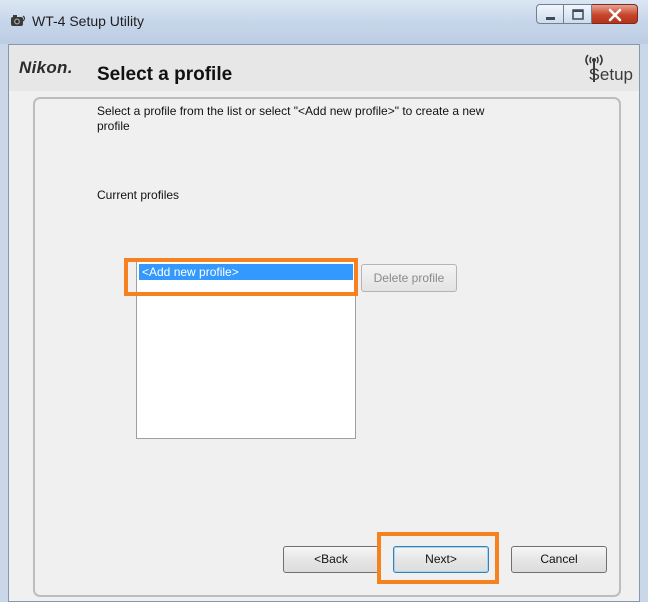 The image size is (648, 602). I want to click on cancel-button: Cancel, so click(559, 559).